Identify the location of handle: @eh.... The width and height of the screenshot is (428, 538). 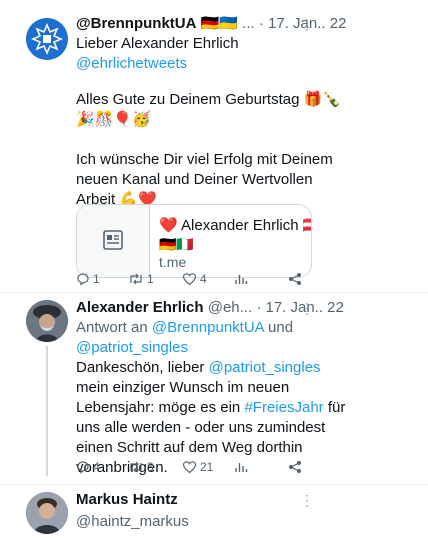
(230, 307).